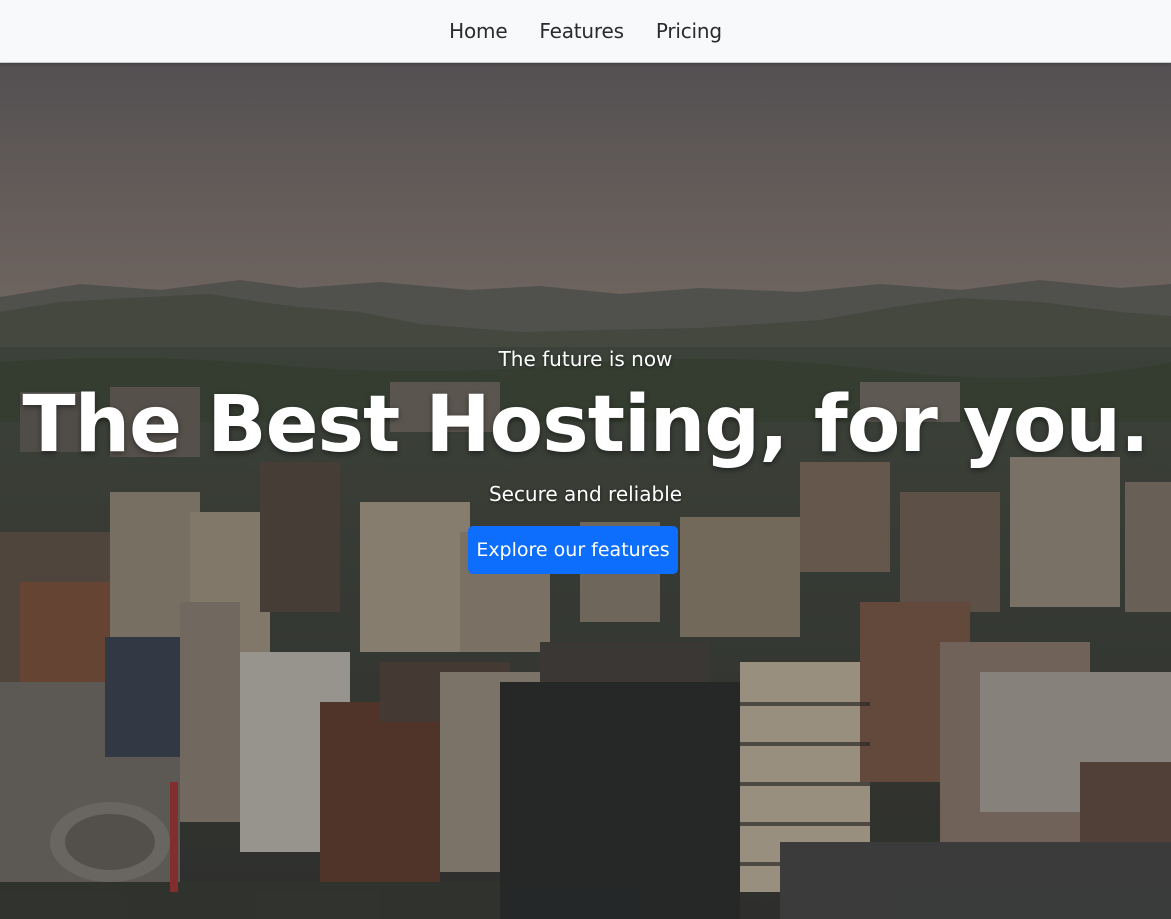 The image size is (1171, 919). Describe the element at coordinates (581, 31) in the screenshot. I see `nav-link-features: Features` at that location.